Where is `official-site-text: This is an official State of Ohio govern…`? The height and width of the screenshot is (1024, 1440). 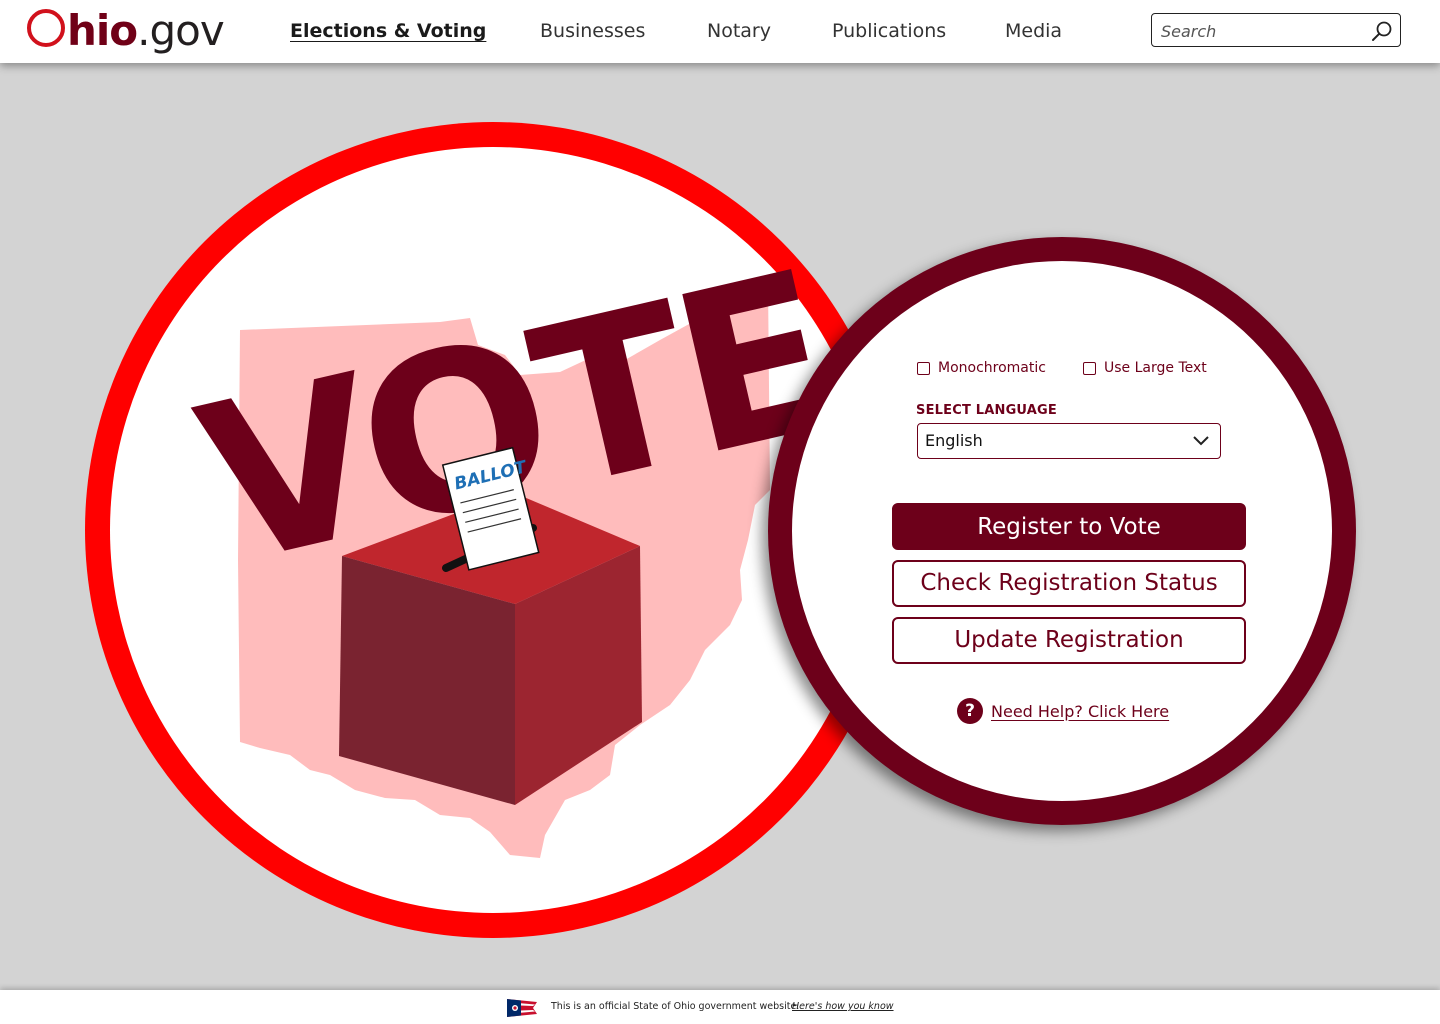 official-site-text: This is an official State of Ohio govern… is located at coordinates (675, 1006).